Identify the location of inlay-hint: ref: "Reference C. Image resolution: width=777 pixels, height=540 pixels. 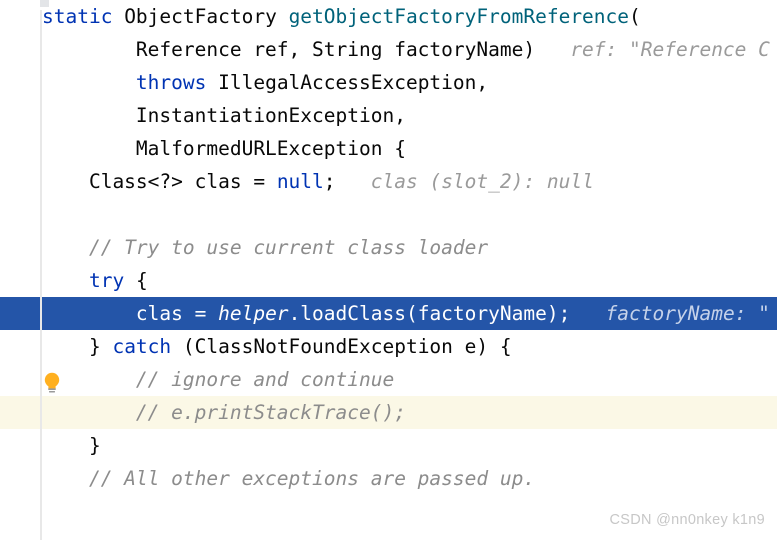
(652, 49).